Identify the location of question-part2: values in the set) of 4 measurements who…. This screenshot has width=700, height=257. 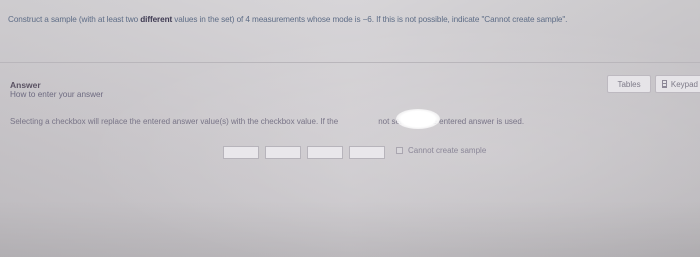
(370, 19).